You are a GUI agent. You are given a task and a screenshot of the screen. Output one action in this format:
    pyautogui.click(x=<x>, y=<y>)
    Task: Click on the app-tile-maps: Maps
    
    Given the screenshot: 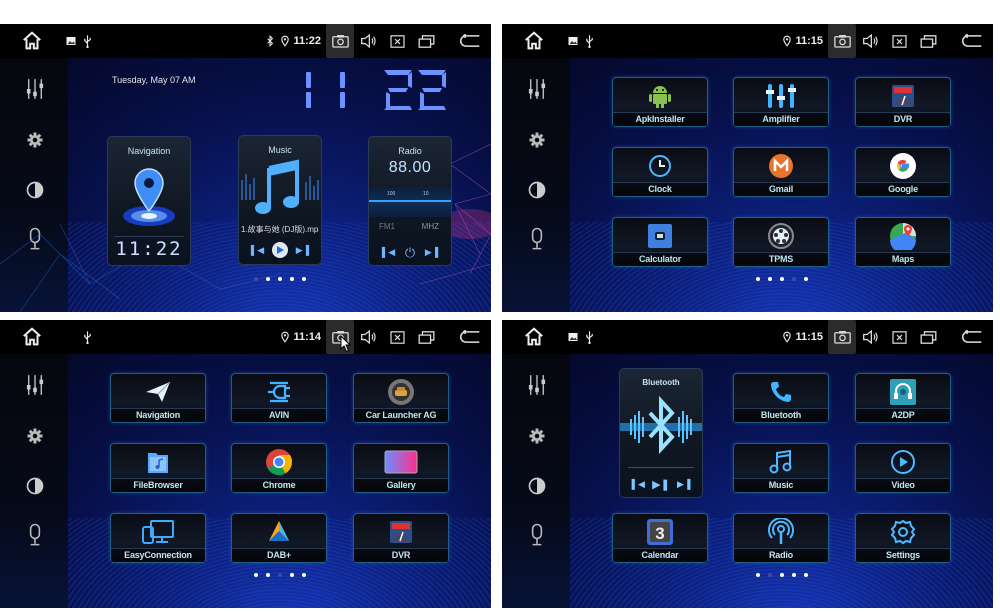 What is the action you would take?
    pyautogui.click(x=903, y=242)
    